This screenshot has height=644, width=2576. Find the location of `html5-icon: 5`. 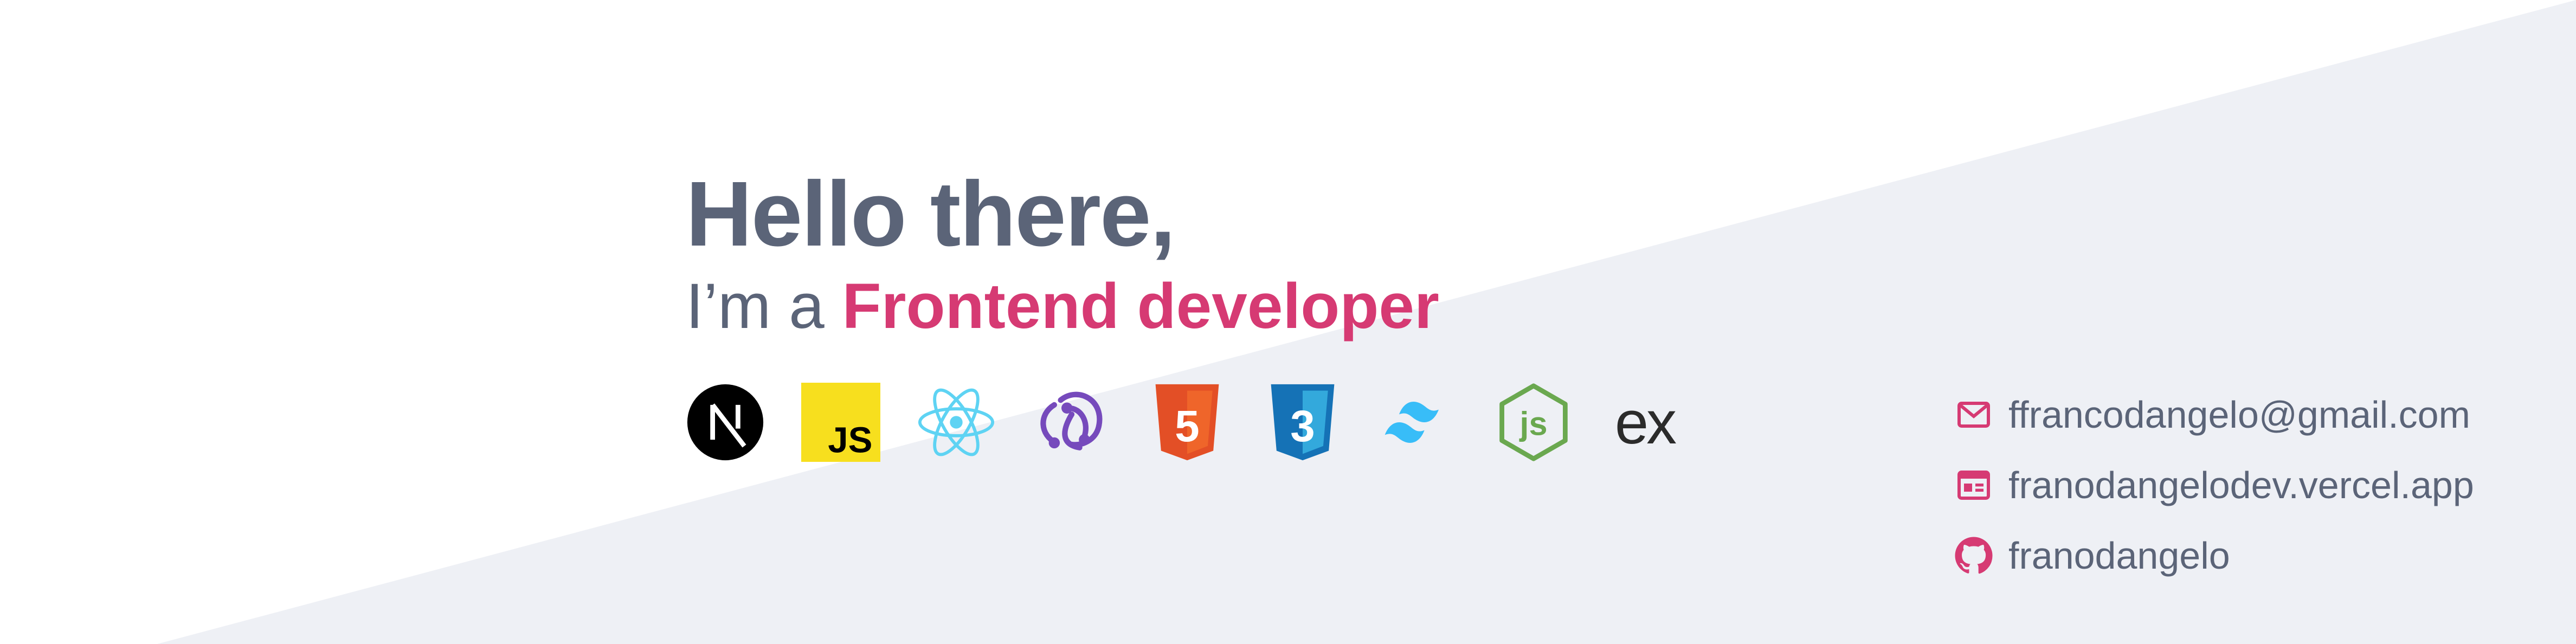

html5-icon: 5 is located at coordinates (1187, 422).